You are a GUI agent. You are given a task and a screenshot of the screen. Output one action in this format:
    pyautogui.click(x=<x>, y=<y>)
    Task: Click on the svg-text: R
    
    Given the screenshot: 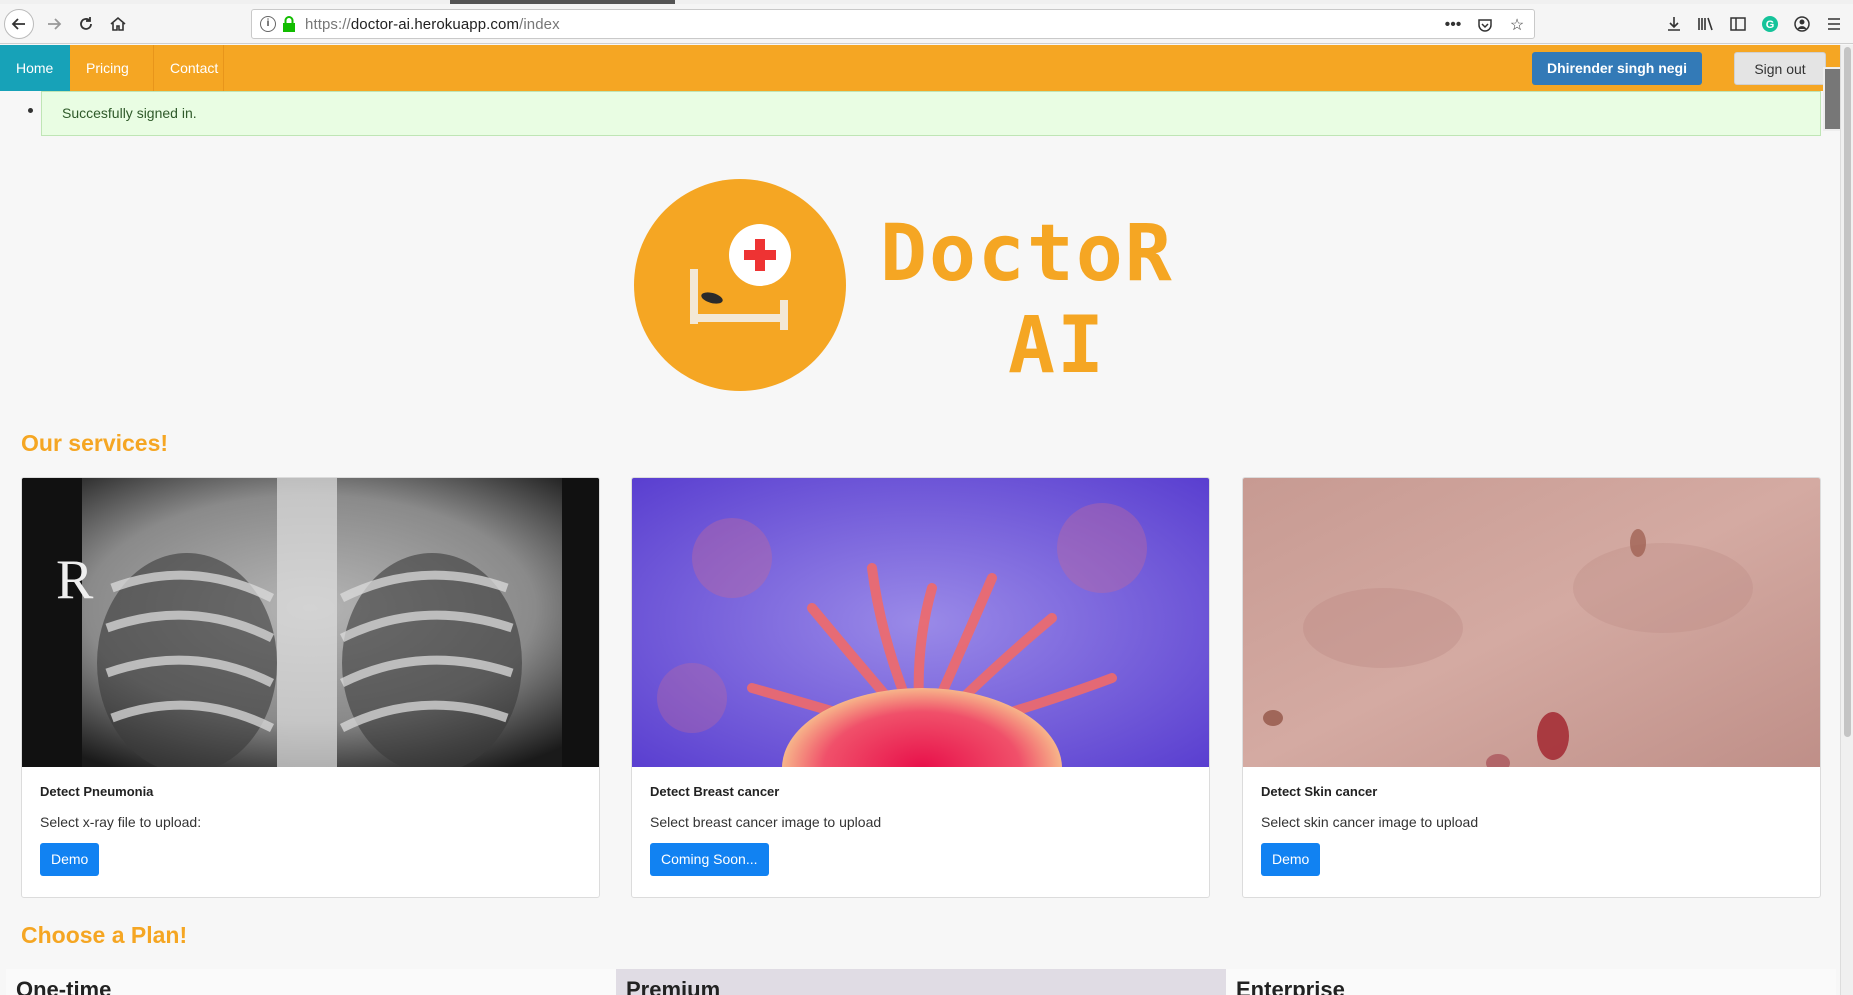 What is the action you would take?
    pyautogui.click(x=75, y=580)
    